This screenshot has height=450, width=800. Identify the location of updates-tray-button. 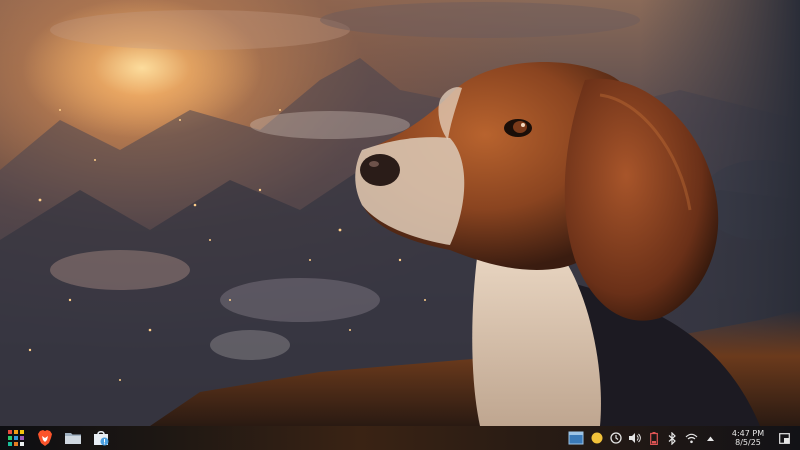
(615, 438).